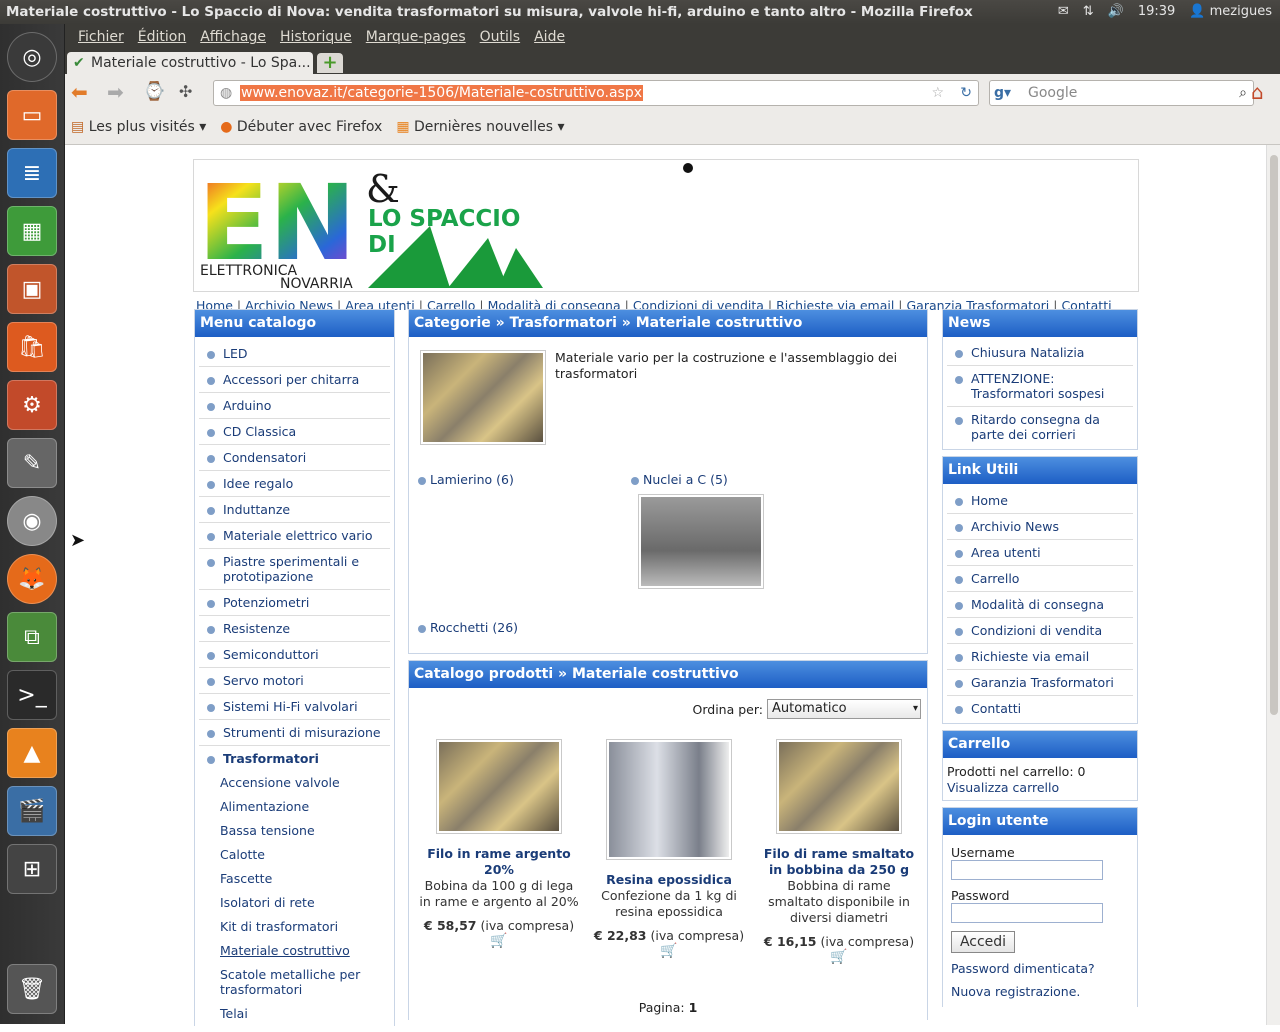 The height and width of the screenshot is (1032, 1280). Describe the element at coordinates (499, 862) in the screenshot. I see `product-name: Filo in rame argento 20%` at that location.